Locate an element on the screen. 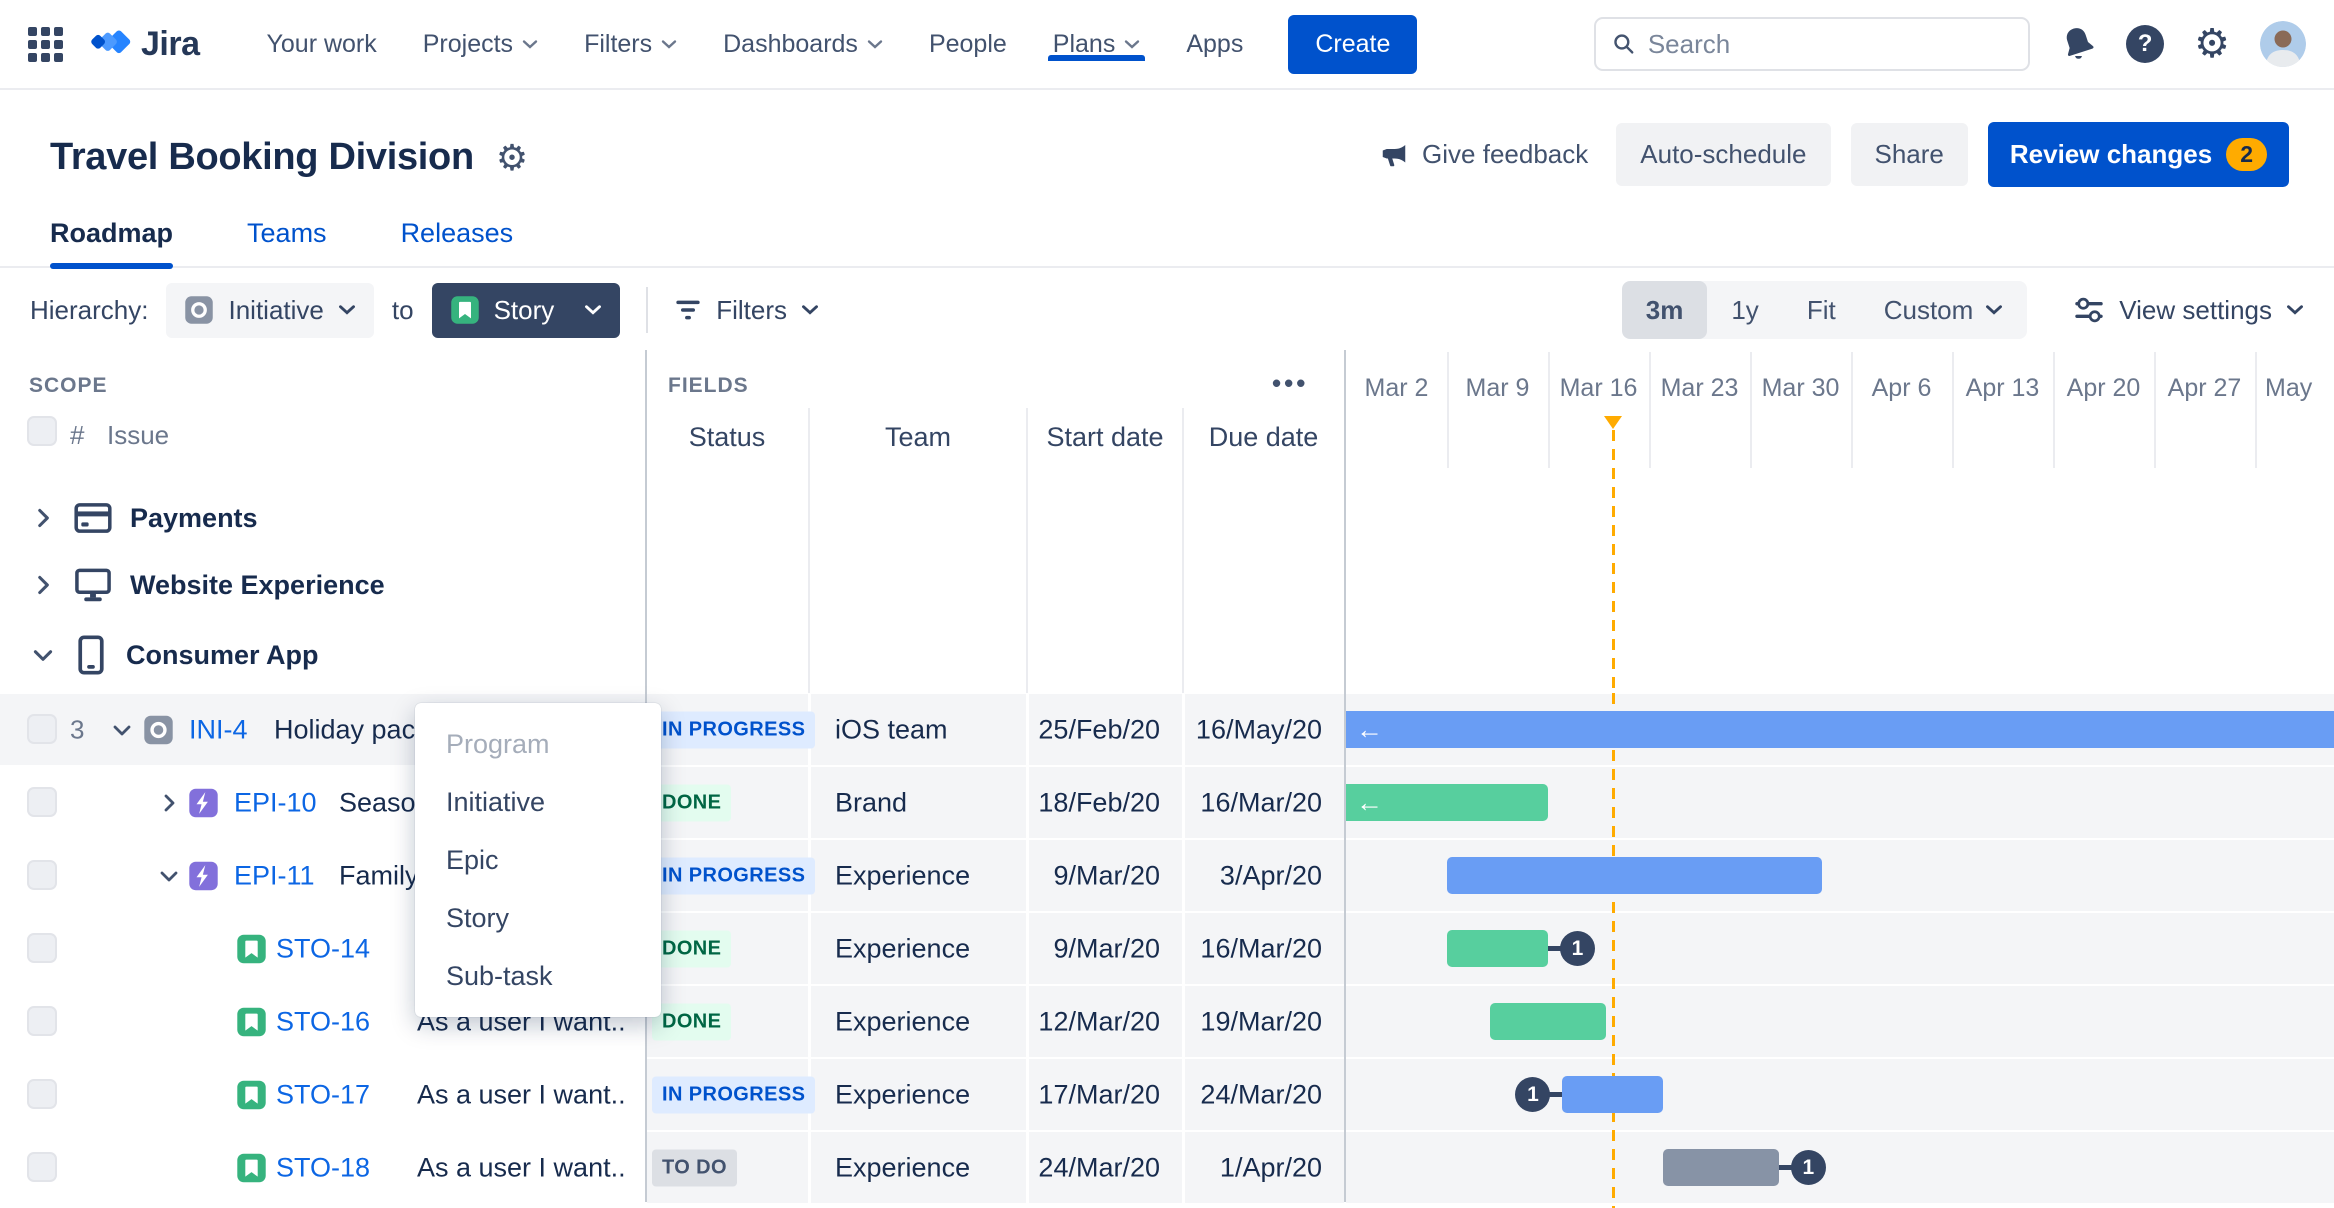  nav-item-people: People is located at coordinates (968, 44).